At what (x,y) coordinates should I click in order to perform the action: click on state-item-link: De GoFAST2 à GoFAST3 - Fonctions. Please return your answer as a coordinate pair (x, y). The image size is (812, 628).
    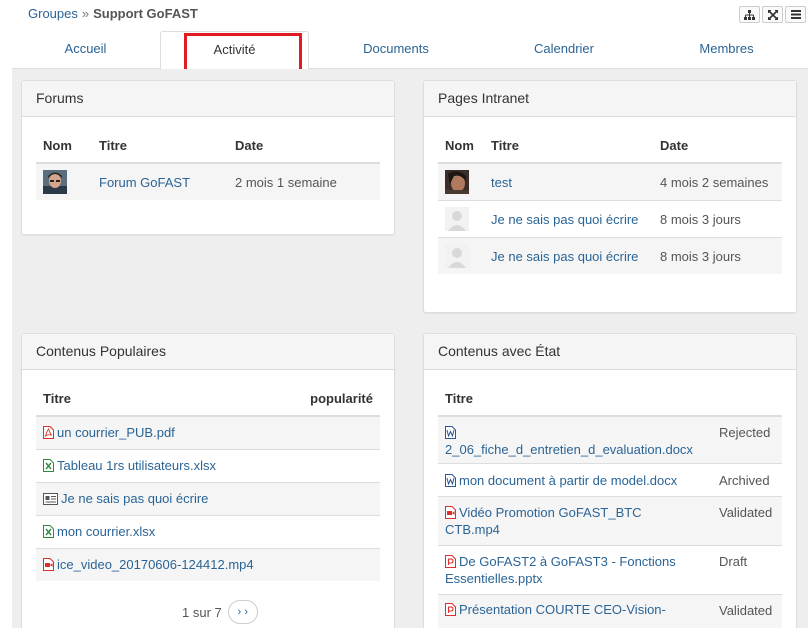
    Looking at the image, I should click on (567, 561).